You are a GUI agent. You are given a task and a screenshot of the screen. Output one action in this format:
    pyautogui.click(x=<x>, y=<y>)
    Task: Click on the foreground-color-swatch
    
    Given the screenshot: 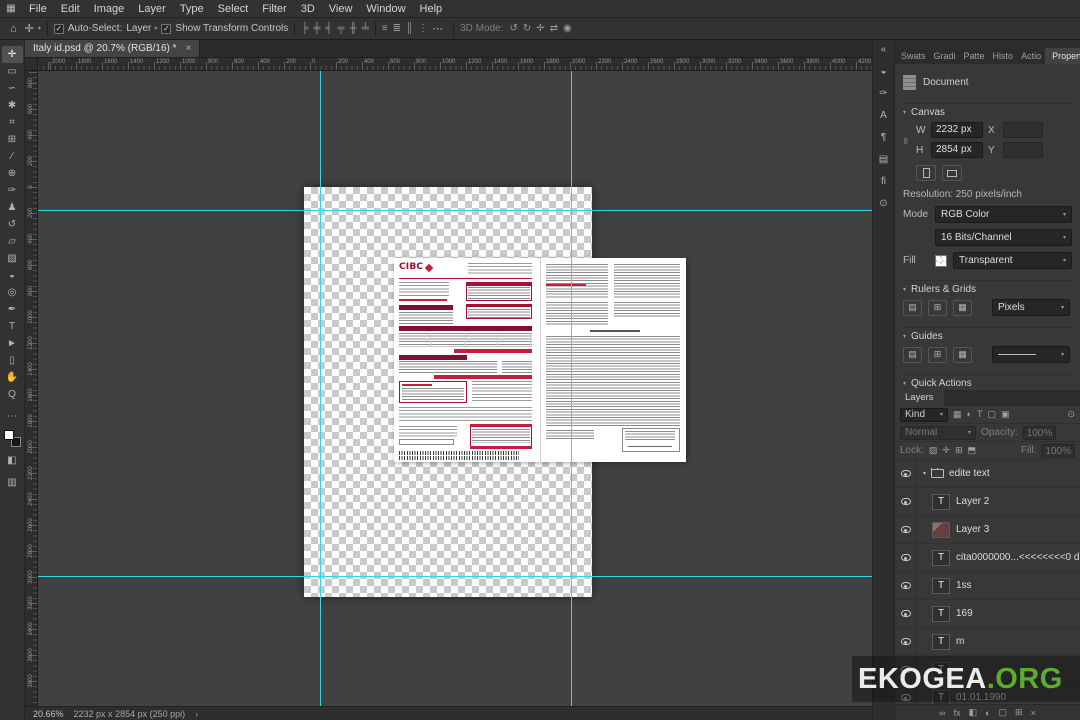 What is the action you would take?
    pyautogui.click(x=8, y=435)
    